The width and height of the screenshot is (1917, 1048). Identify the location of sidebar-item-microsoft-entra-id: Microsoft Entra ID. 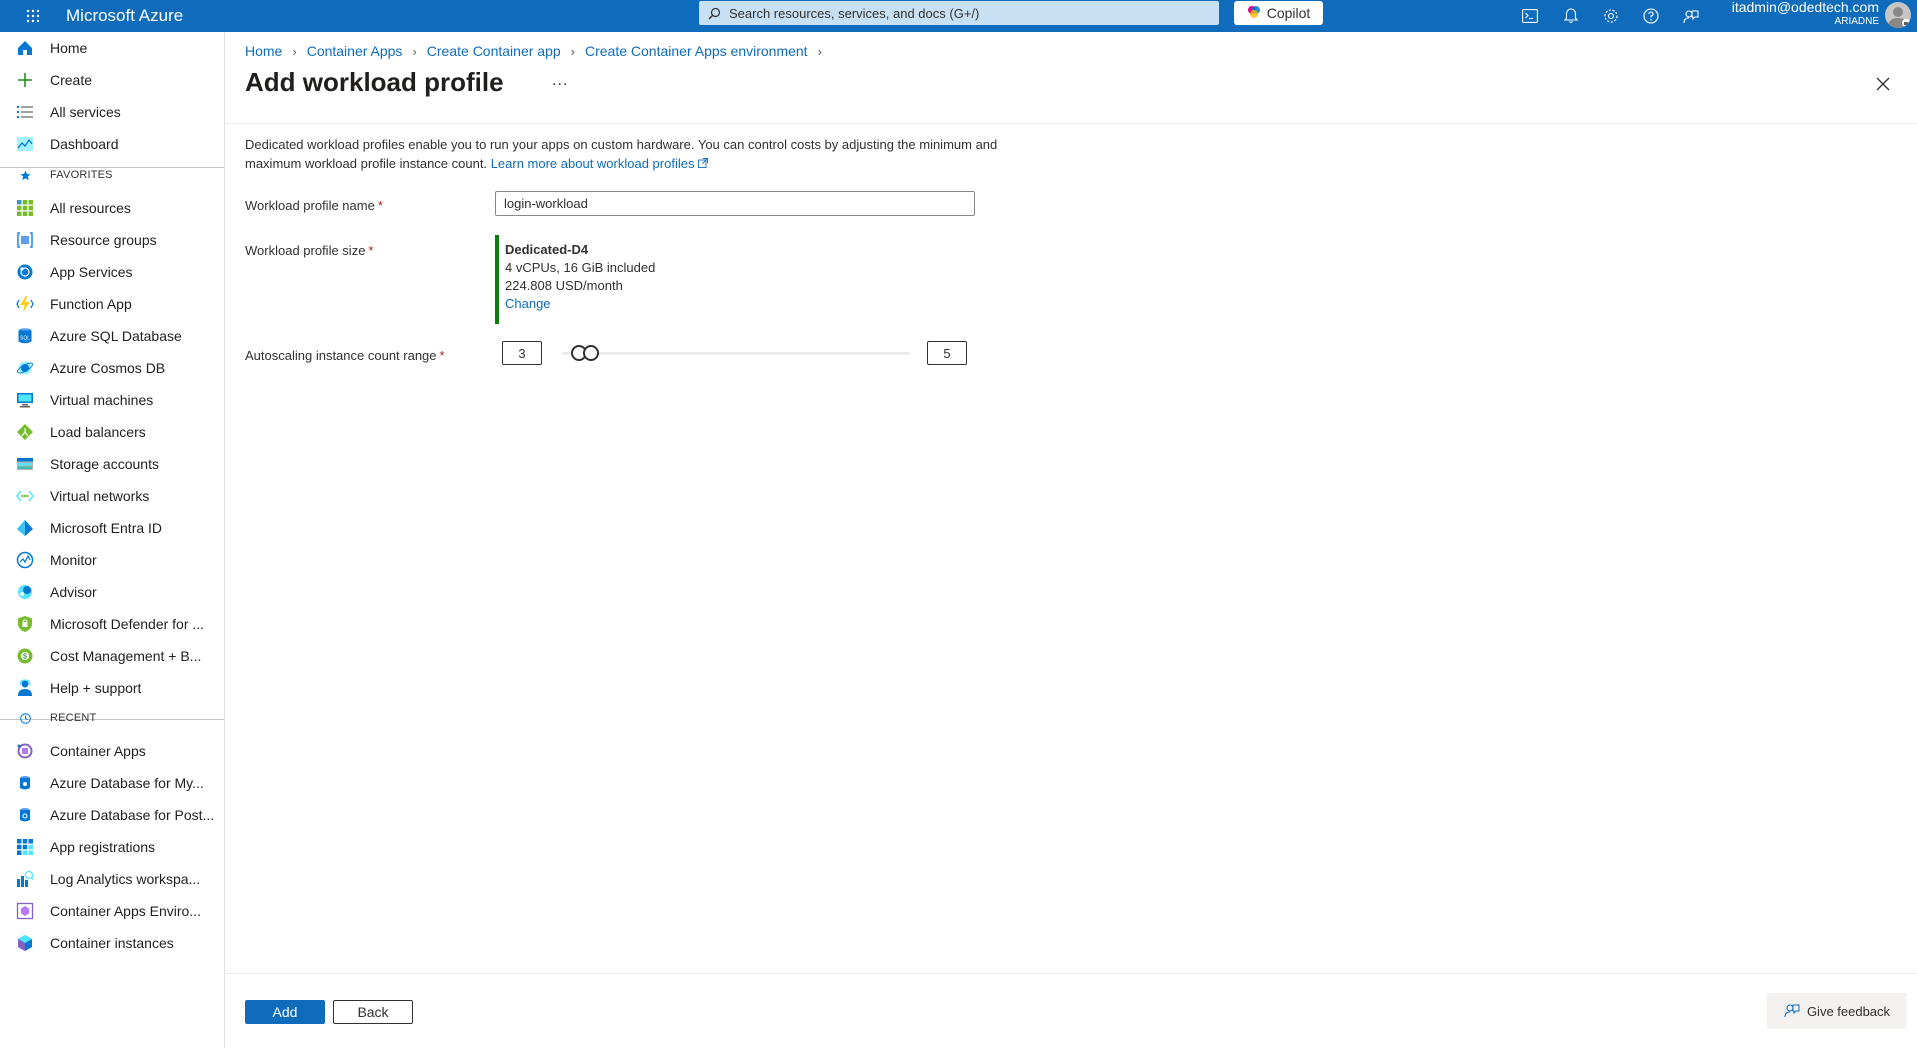
(112, 528).